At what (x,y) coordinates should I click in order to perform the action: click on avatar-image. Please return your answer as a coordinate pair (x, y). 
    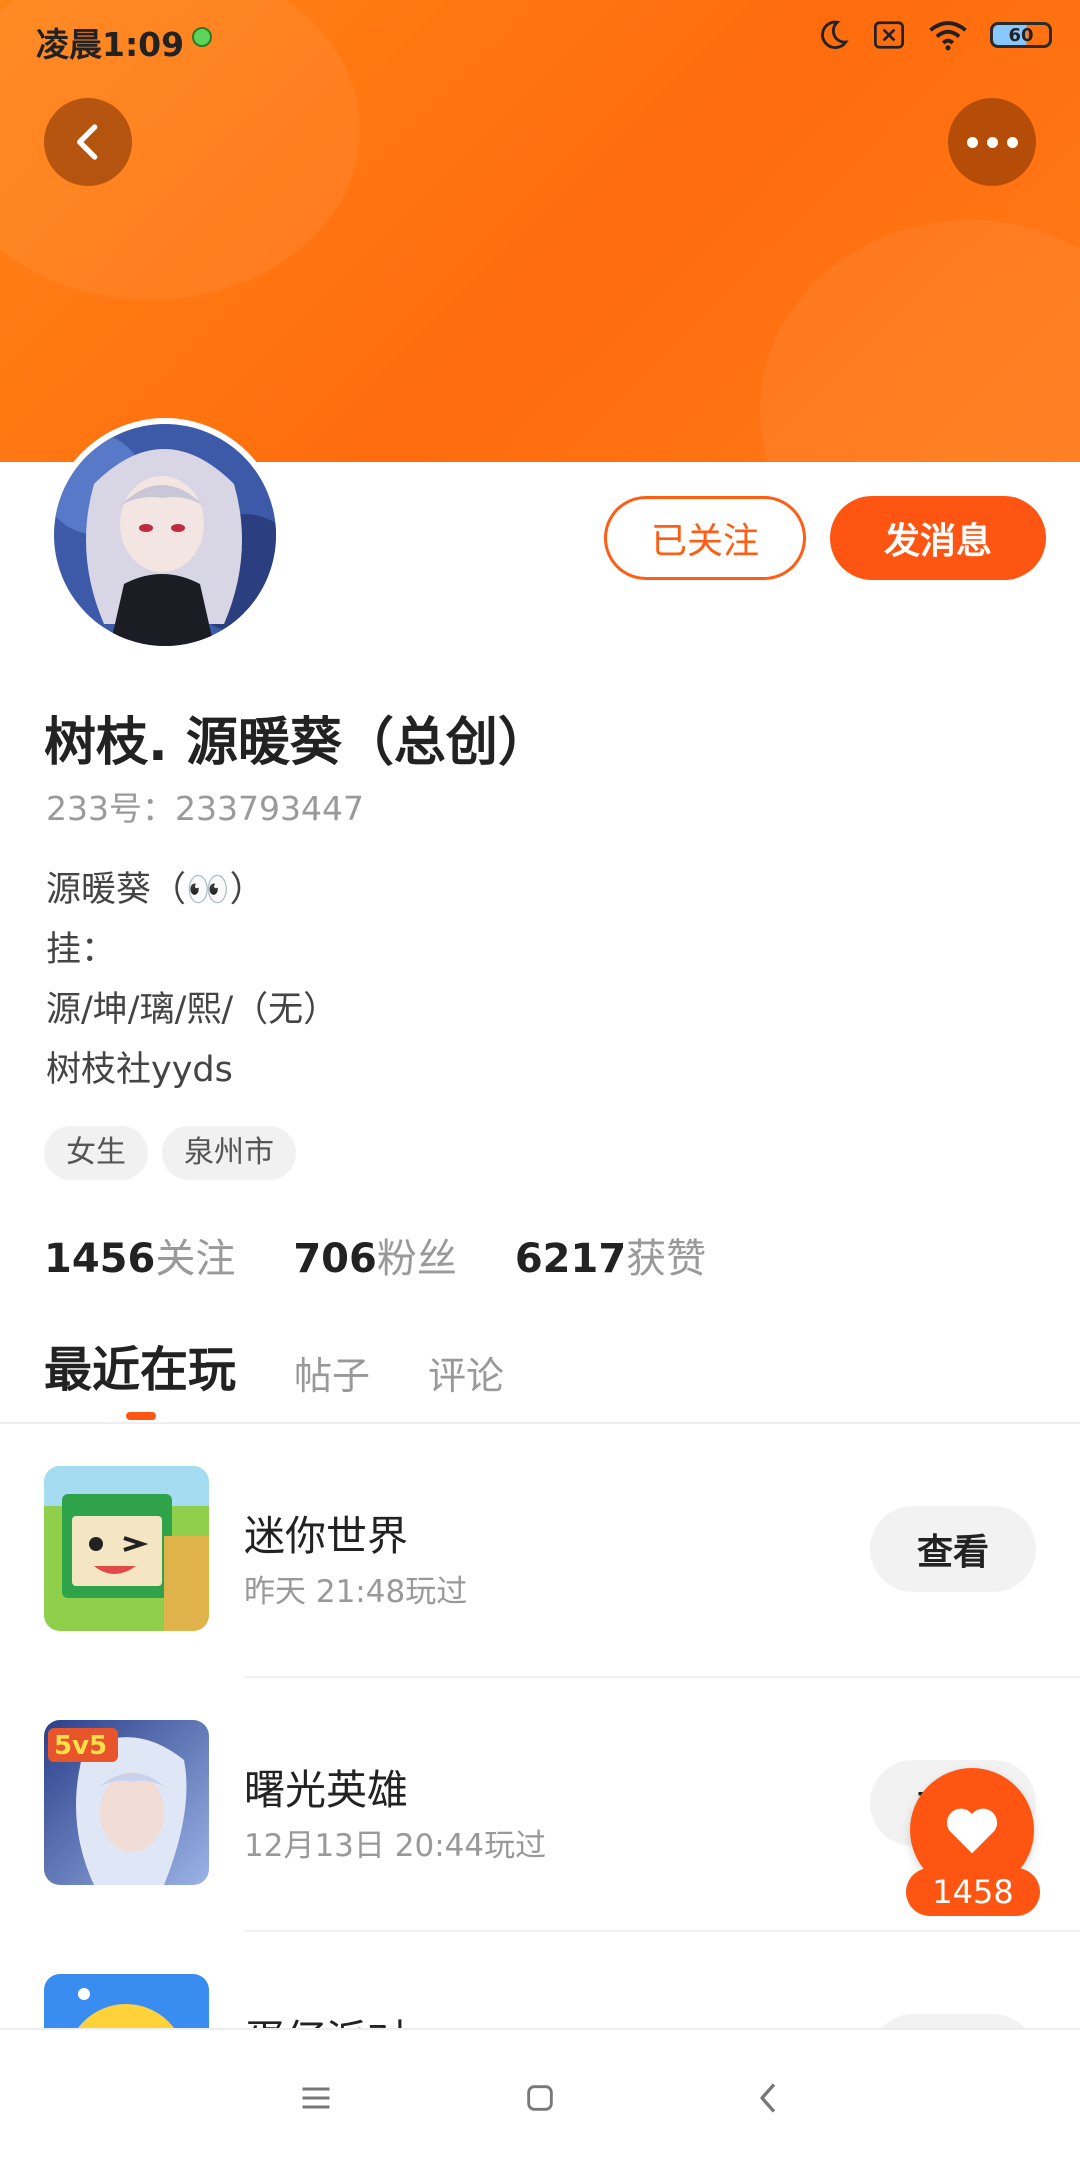
    Looking at the image, I should click on (165, 535).